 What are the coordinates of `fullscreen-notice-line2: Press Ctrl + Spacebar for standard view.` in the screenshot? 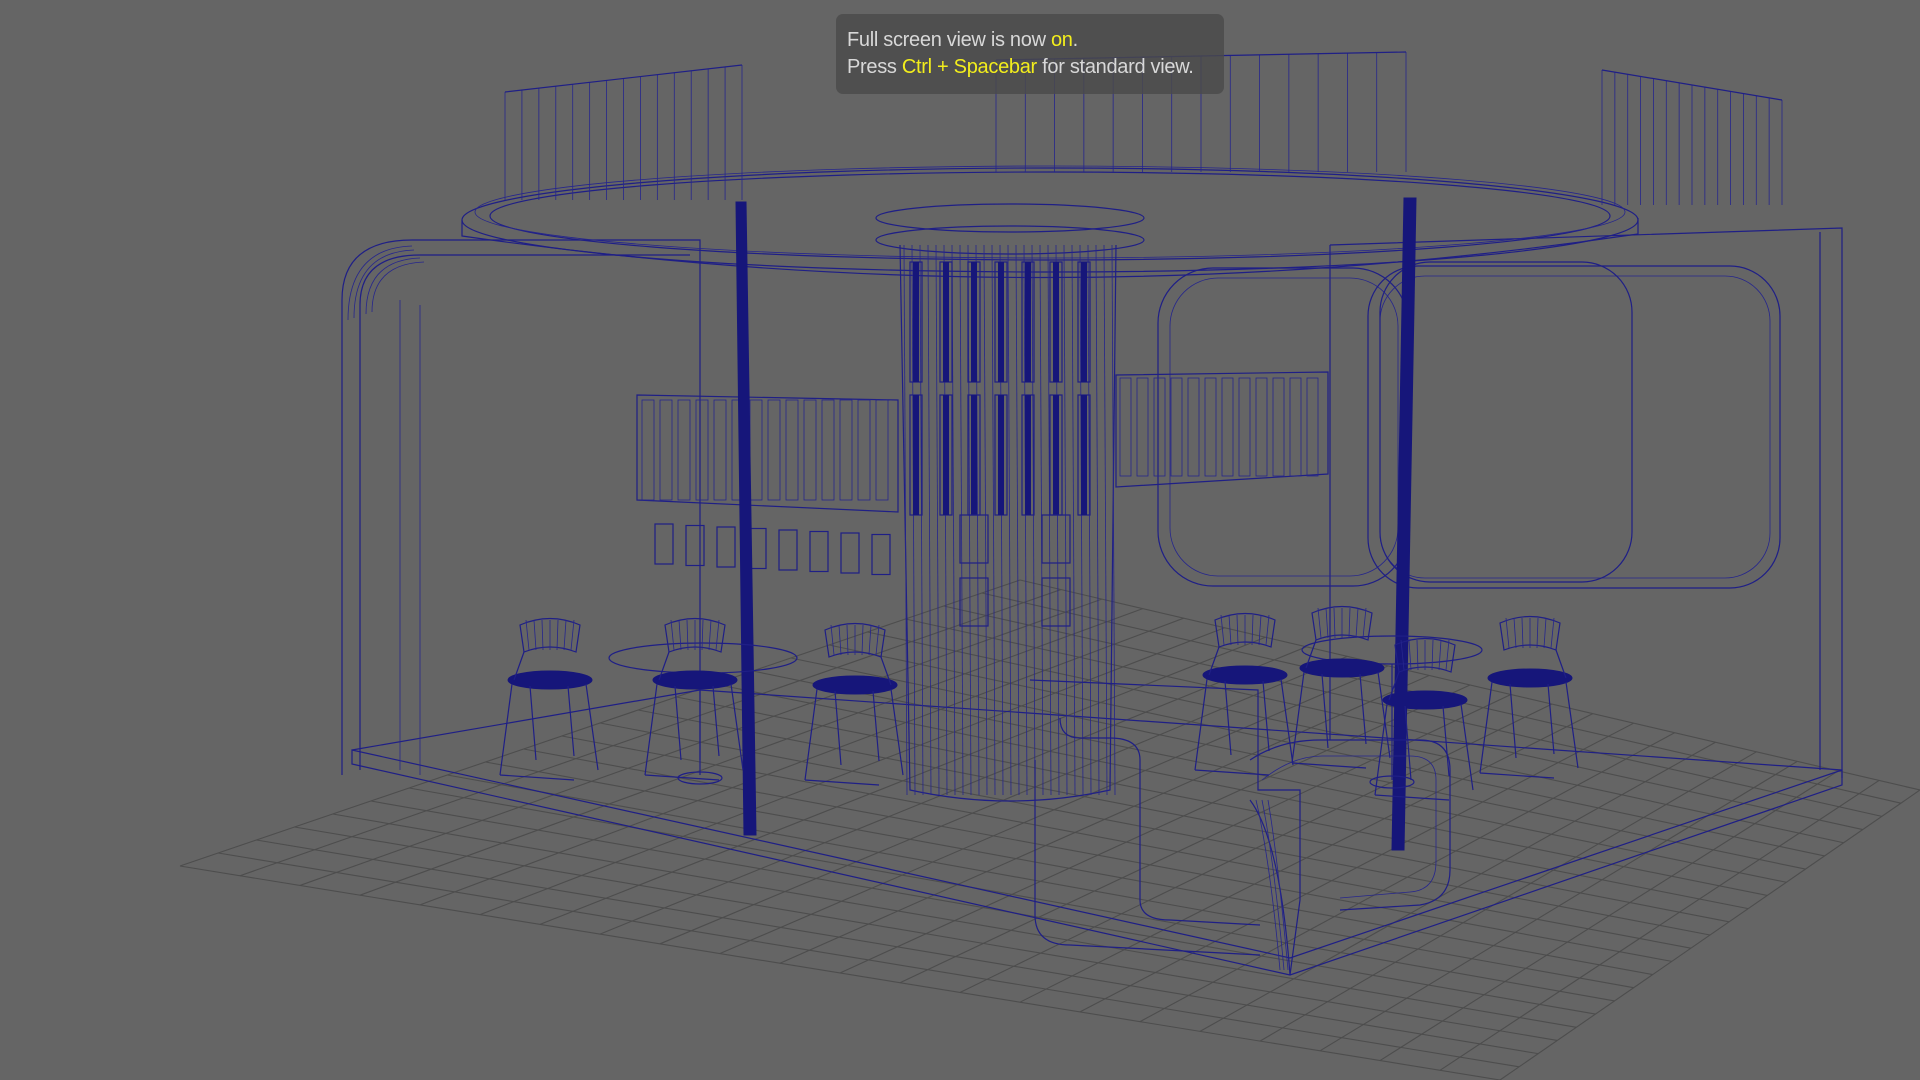 It's located at (1030, 67).